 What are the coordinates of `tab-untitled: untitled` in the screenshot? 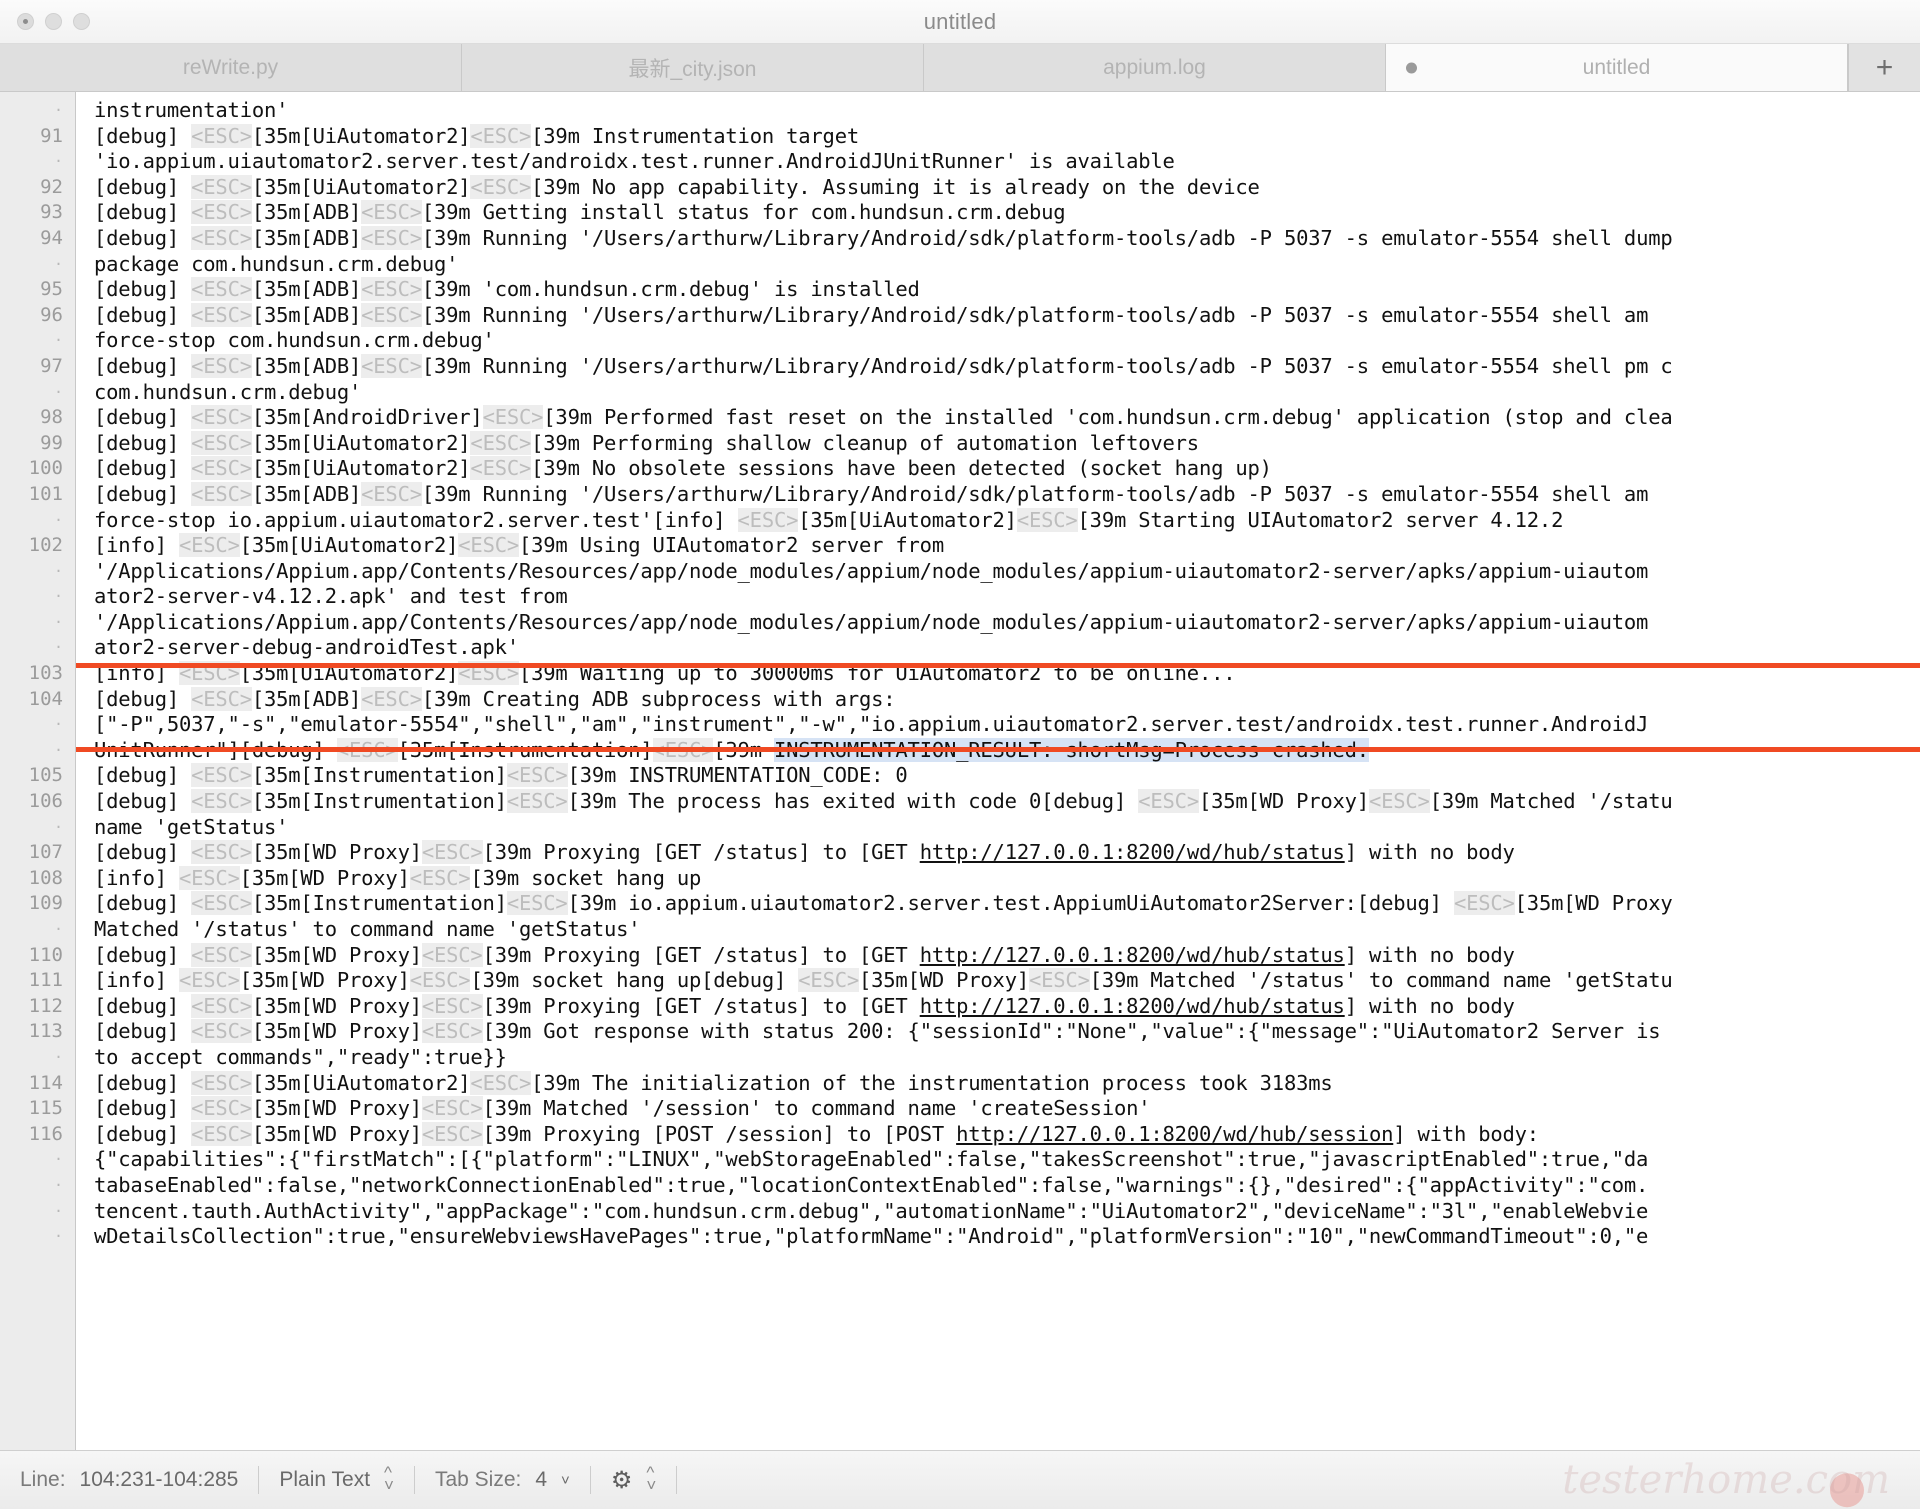 It's located at (1617, 67).